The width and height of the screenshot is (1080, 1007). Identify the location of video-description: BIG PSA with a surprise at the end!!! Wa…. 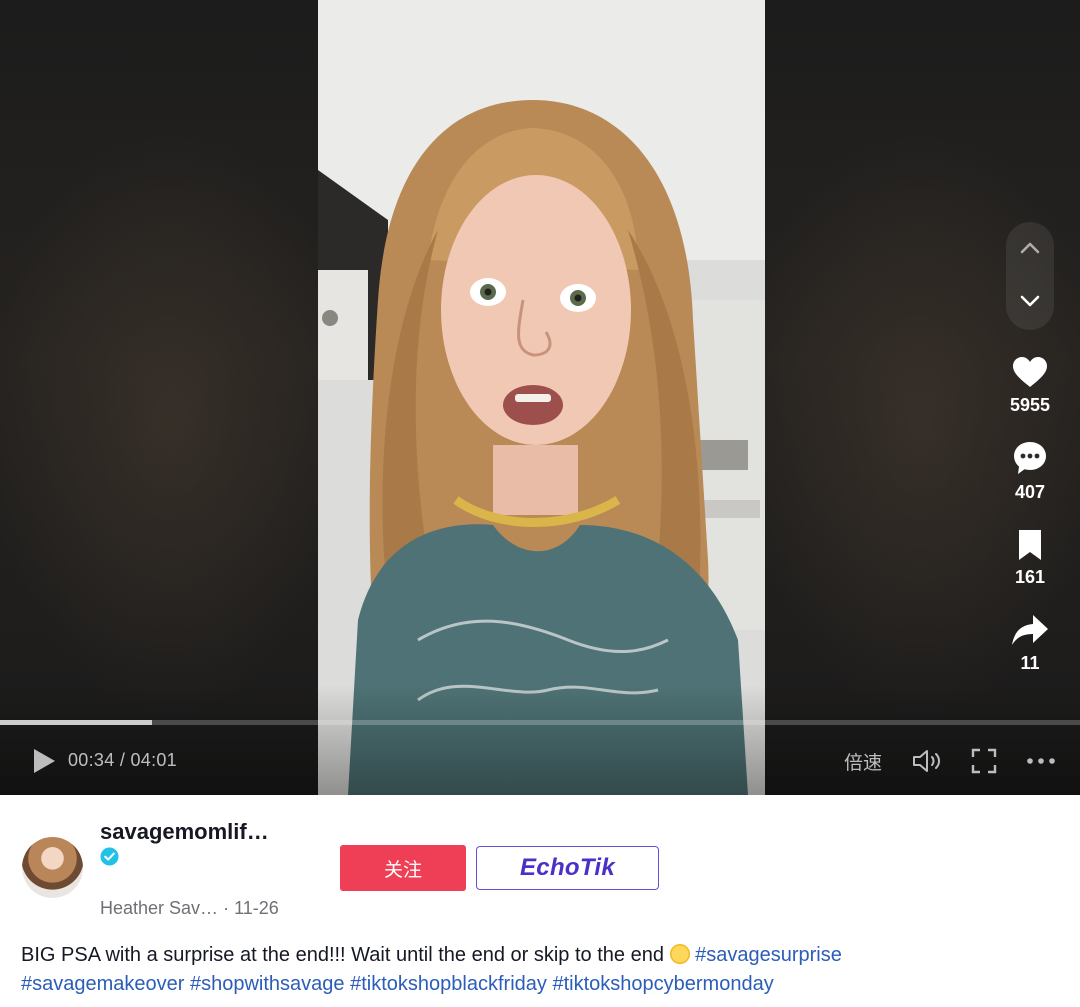
(541, 970).